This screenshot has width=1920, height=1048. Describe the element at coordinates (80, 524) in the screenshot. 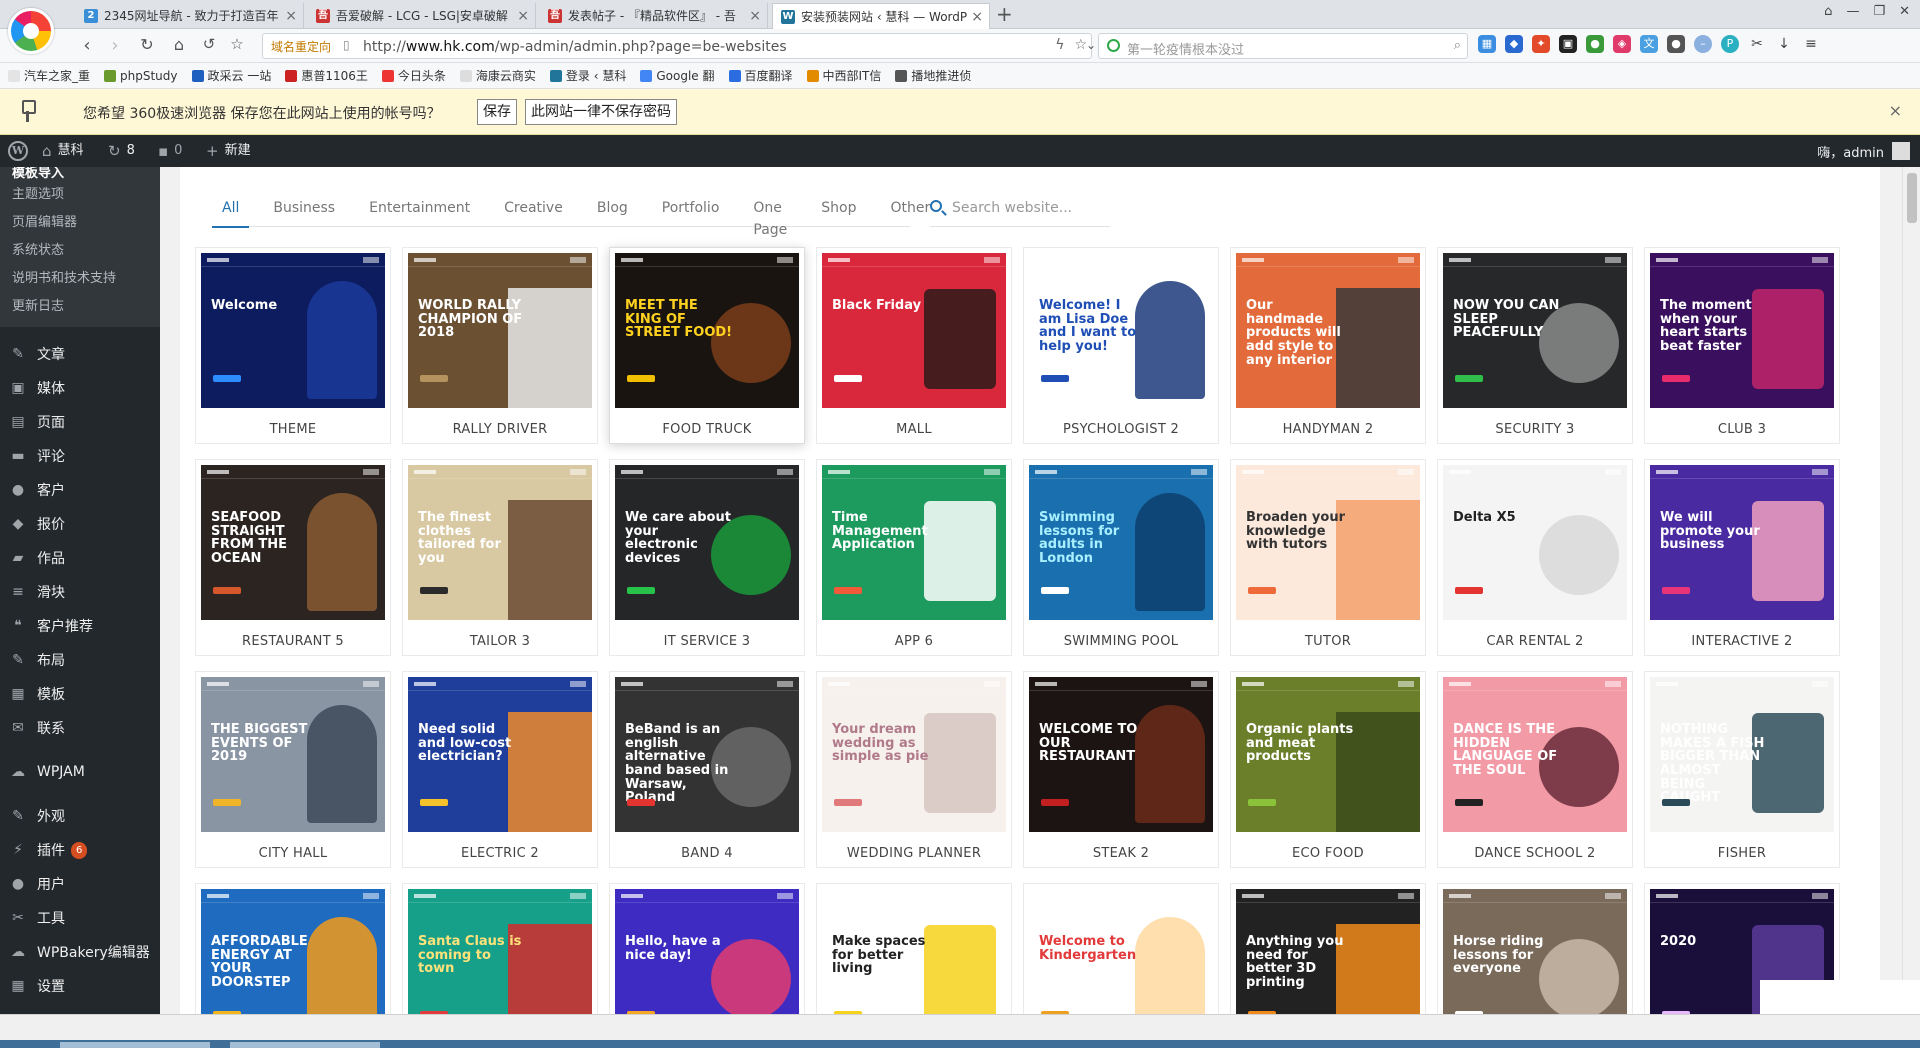

I see `sidebar-item: ◆ 报价` at that location.